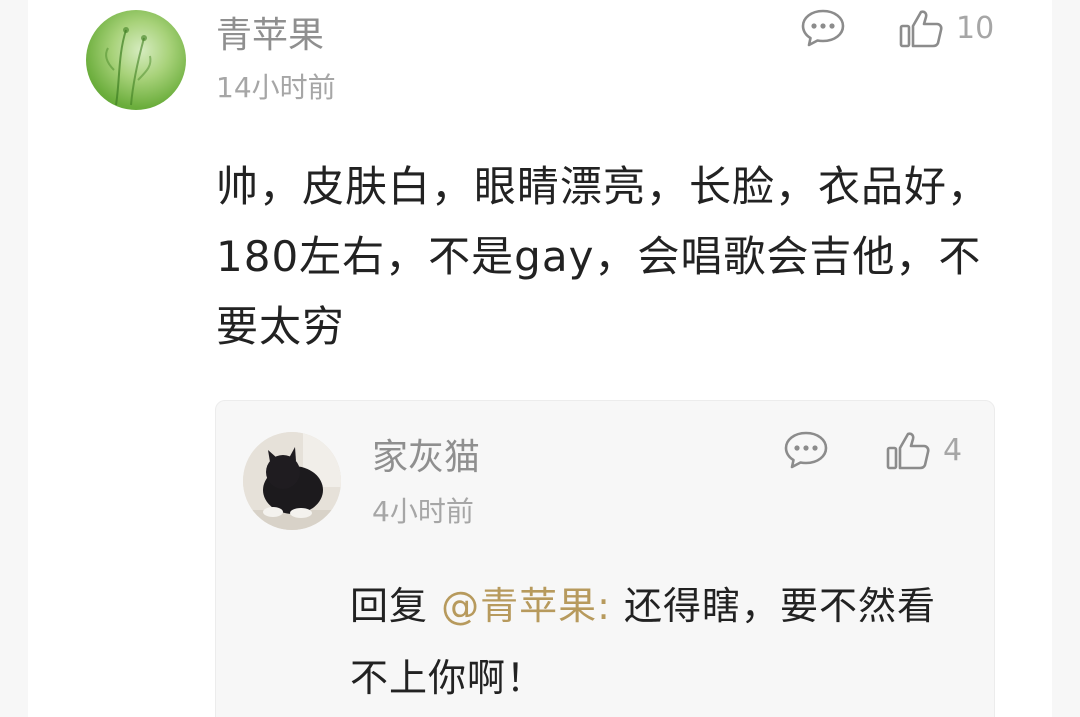 The height and width of the screenshot is (717, 1080). I want to click on like-button: 10, so click(946, 29).